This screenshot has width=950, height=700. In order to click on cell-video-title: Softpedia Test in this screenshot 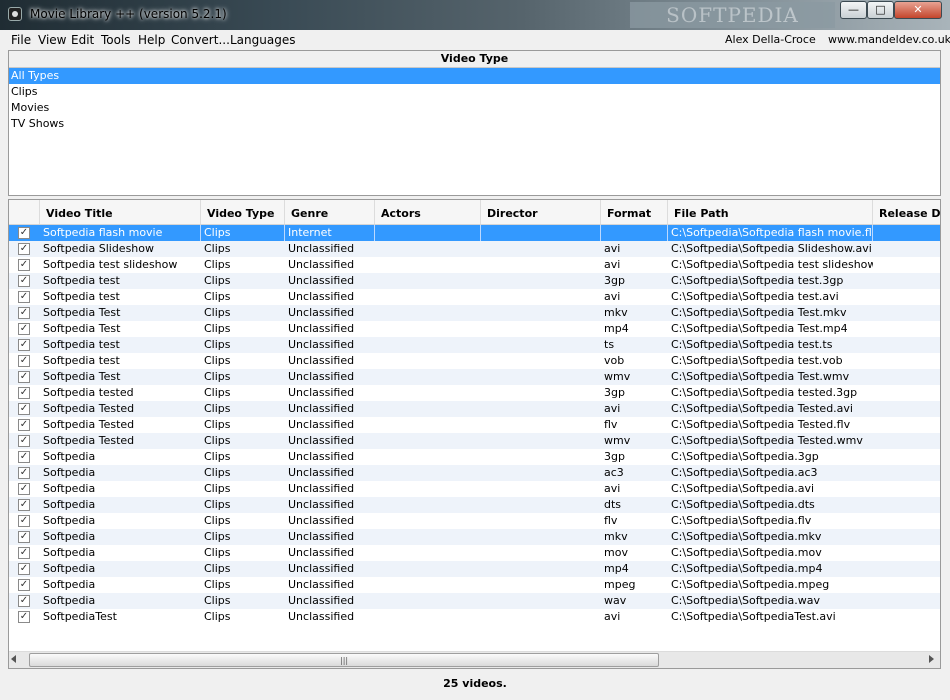, I will do `click(82, 328)`.